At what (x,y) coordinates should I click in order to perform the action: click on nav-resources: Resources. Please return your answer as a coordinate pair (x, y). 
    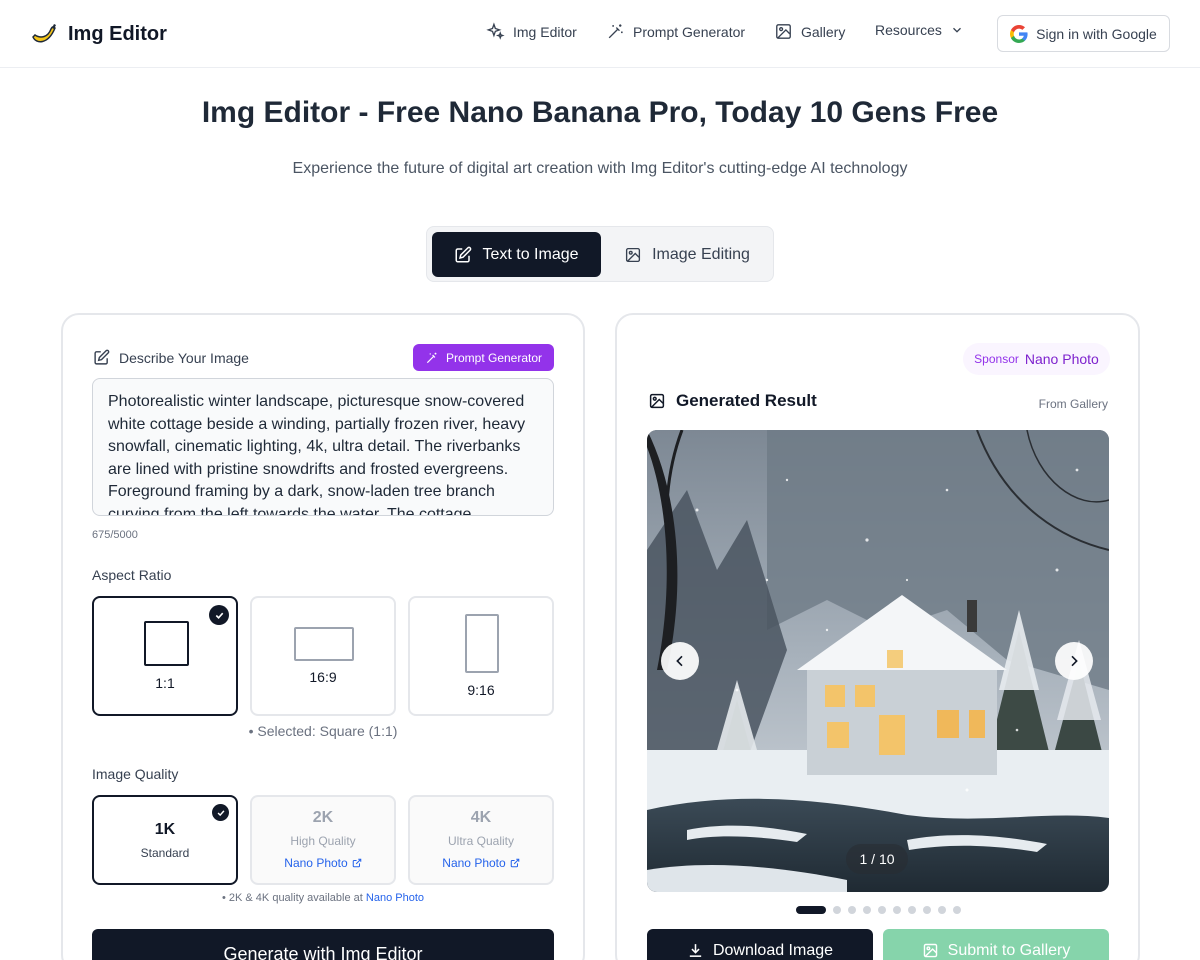
    Looking at the image, I should click on (919, 30).